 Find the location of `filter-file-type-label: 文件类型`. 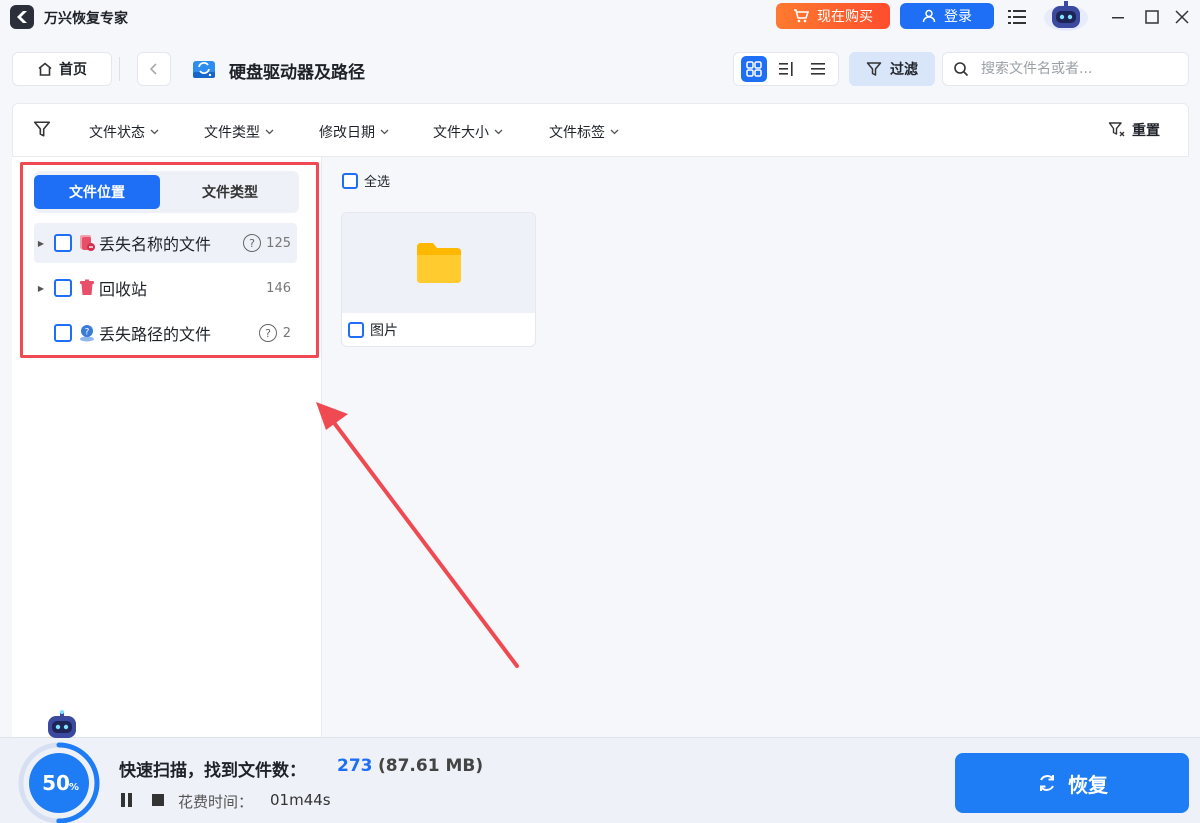

filter-file-type-label: 文件类型 is located at coordinates (232, 133).